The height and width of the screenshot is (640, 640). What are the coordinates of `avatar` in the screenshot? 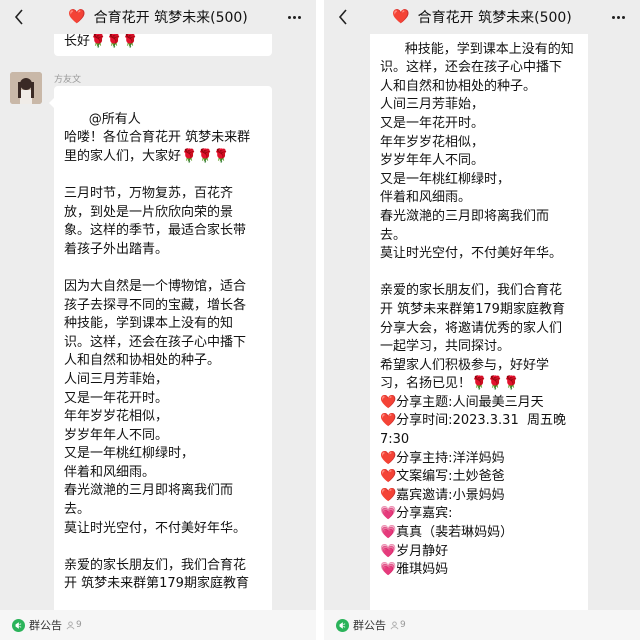 It's located at (26, 88).